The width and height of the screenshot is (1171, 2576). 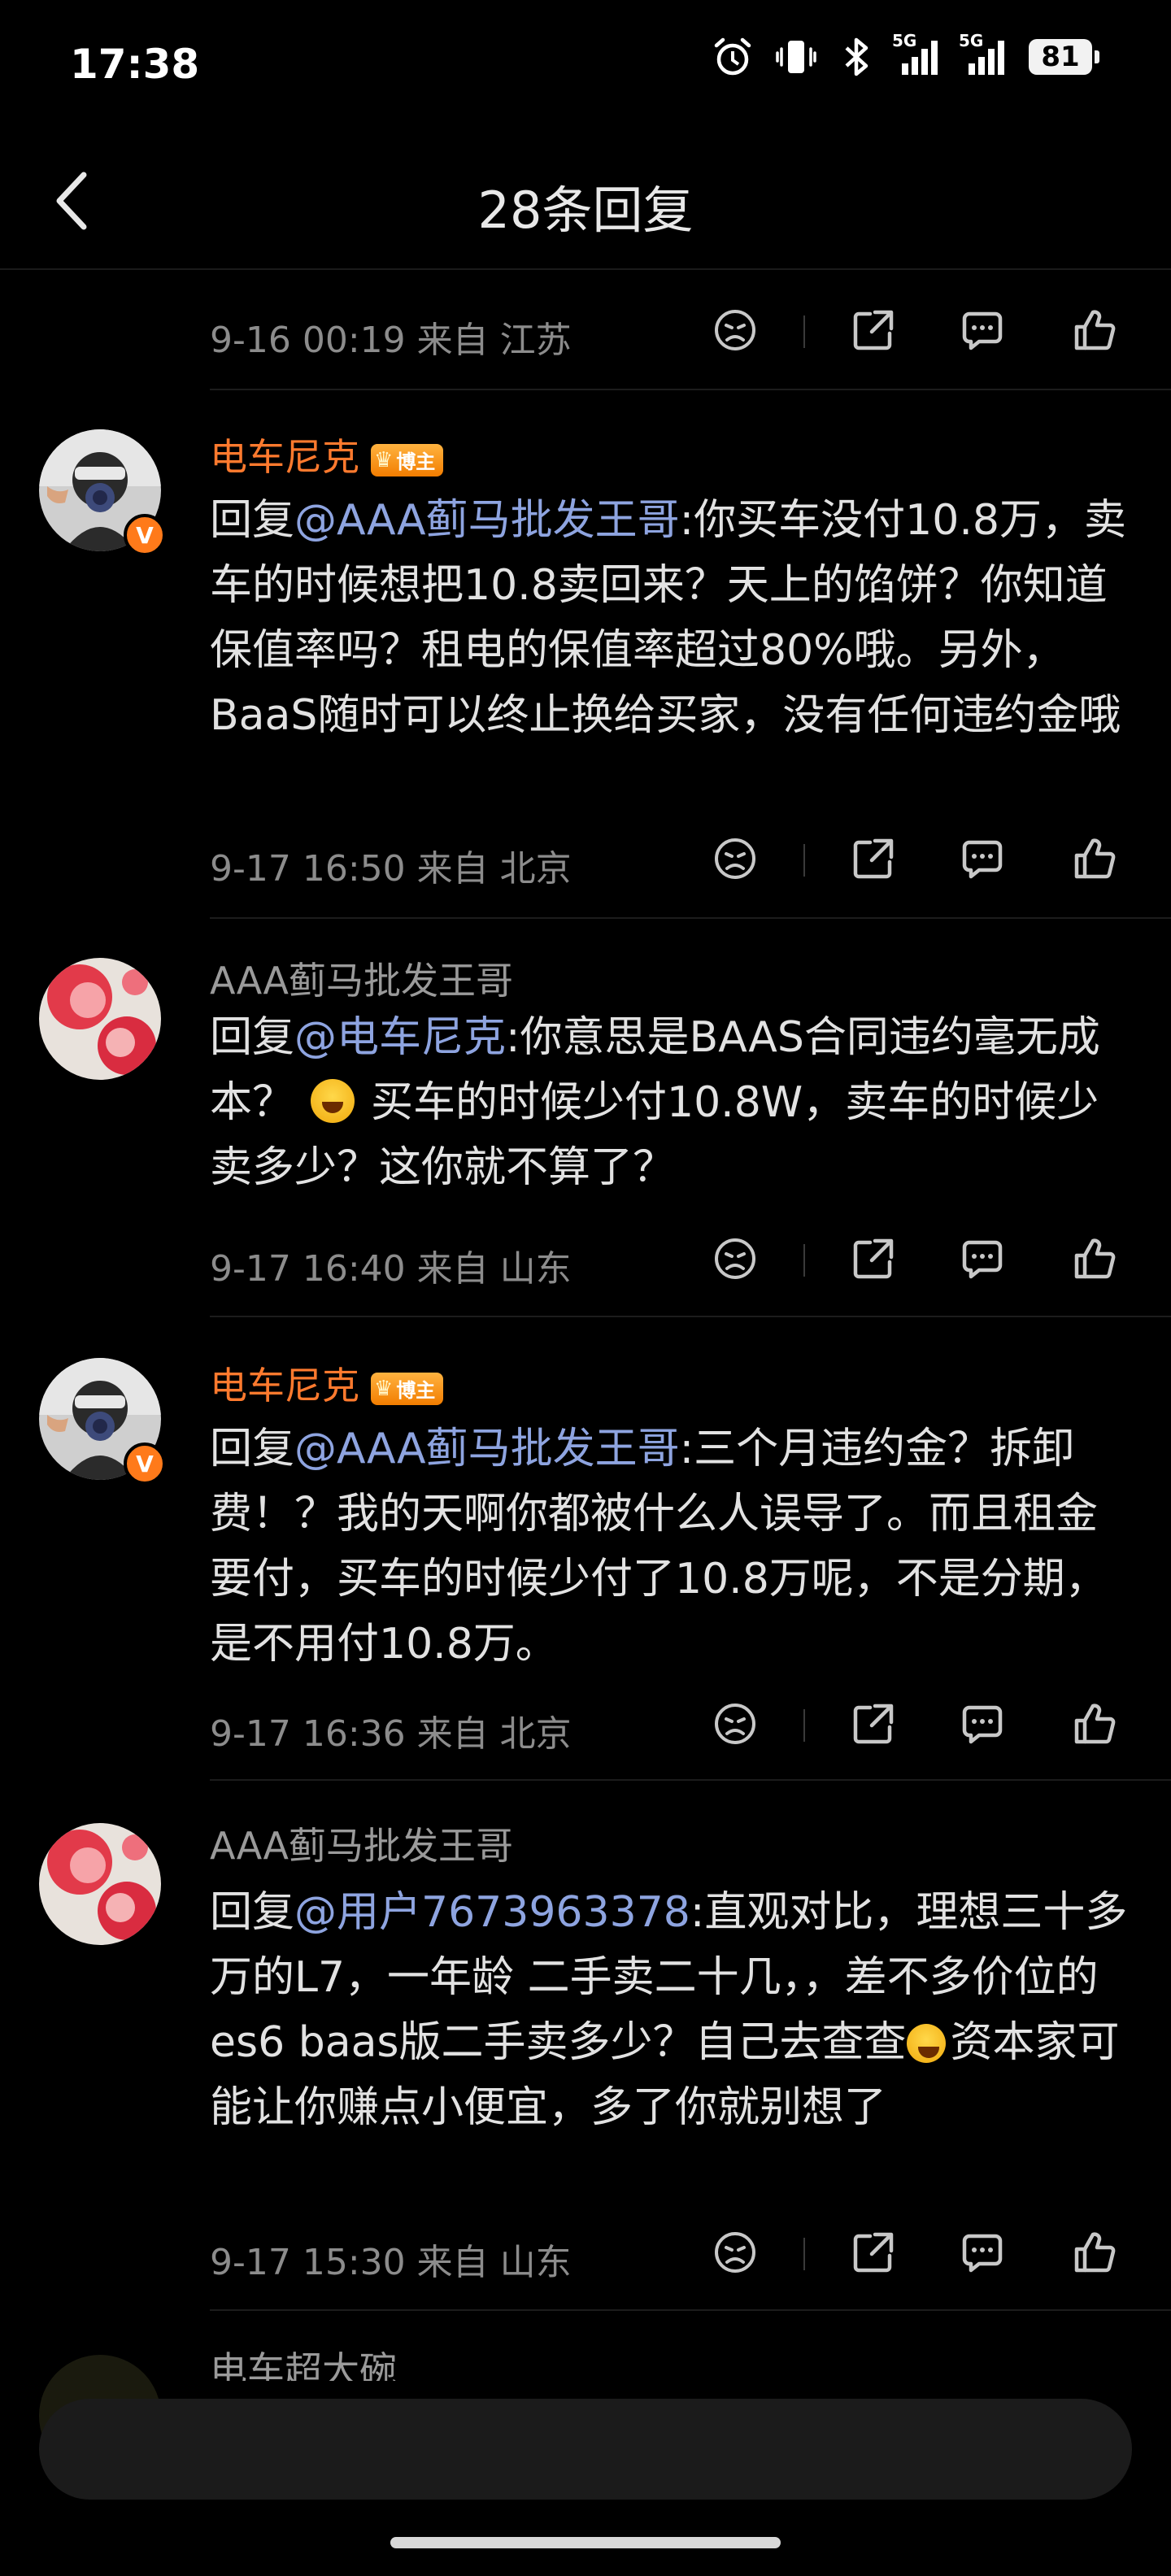 What do you see at coordinates (333, 1101) in the screenshot?
I see `laugh-emoji-icon` at bounding box center [333, 1101].